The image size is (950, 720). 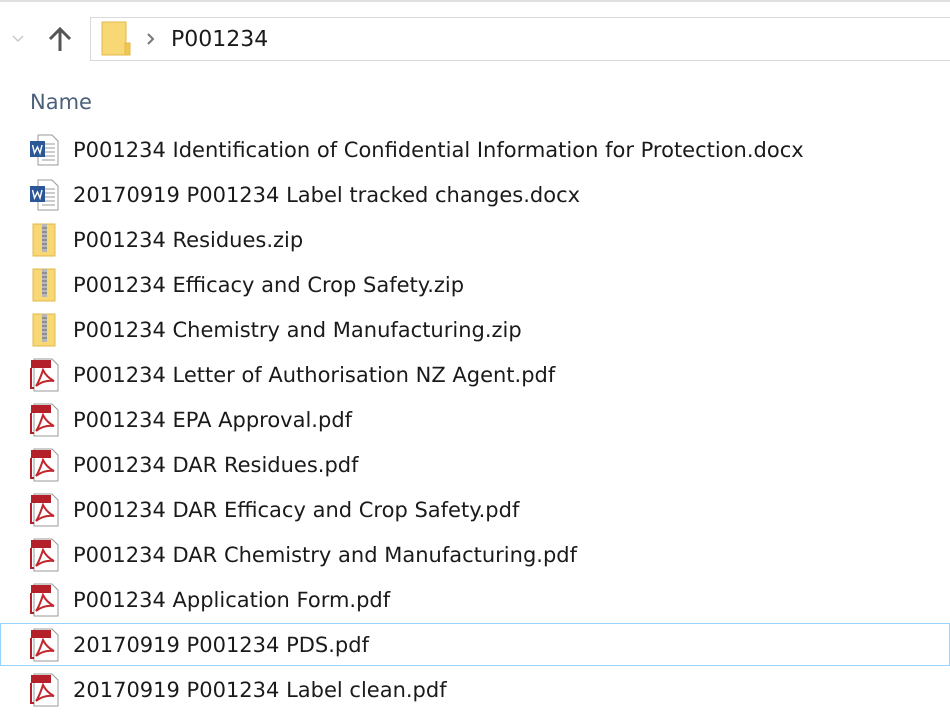 What do you see at coordinates (475, 464) in the screenshot?
I see `file-item: P001234 DAR Residues.pdf` at bounding box center [475, 464].